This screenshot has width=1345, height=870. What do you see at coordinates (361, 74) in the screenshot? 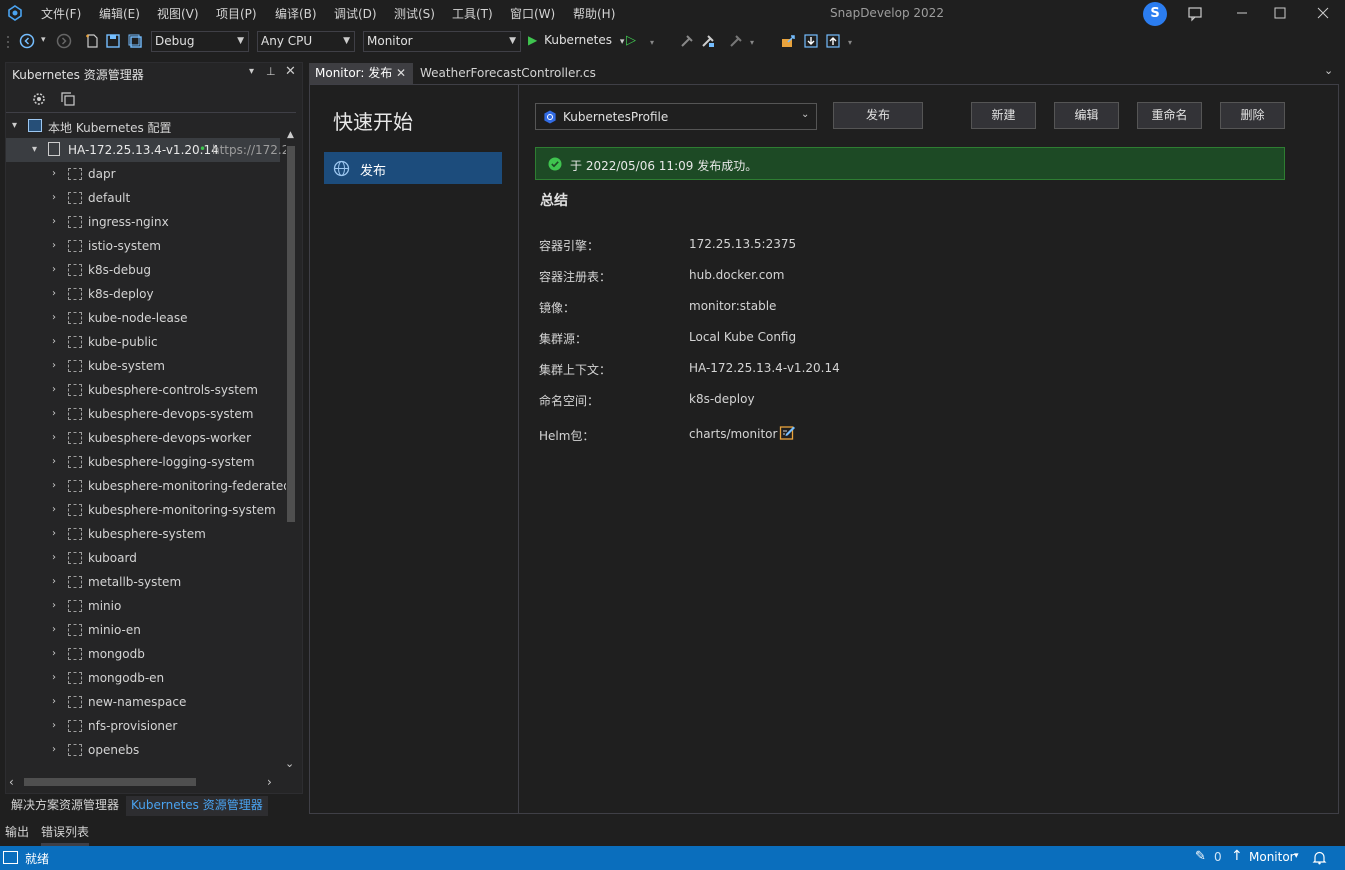
I see `tab-monitor-publish: Monitor: 发布 ✕` at bounding box center [361, 74].